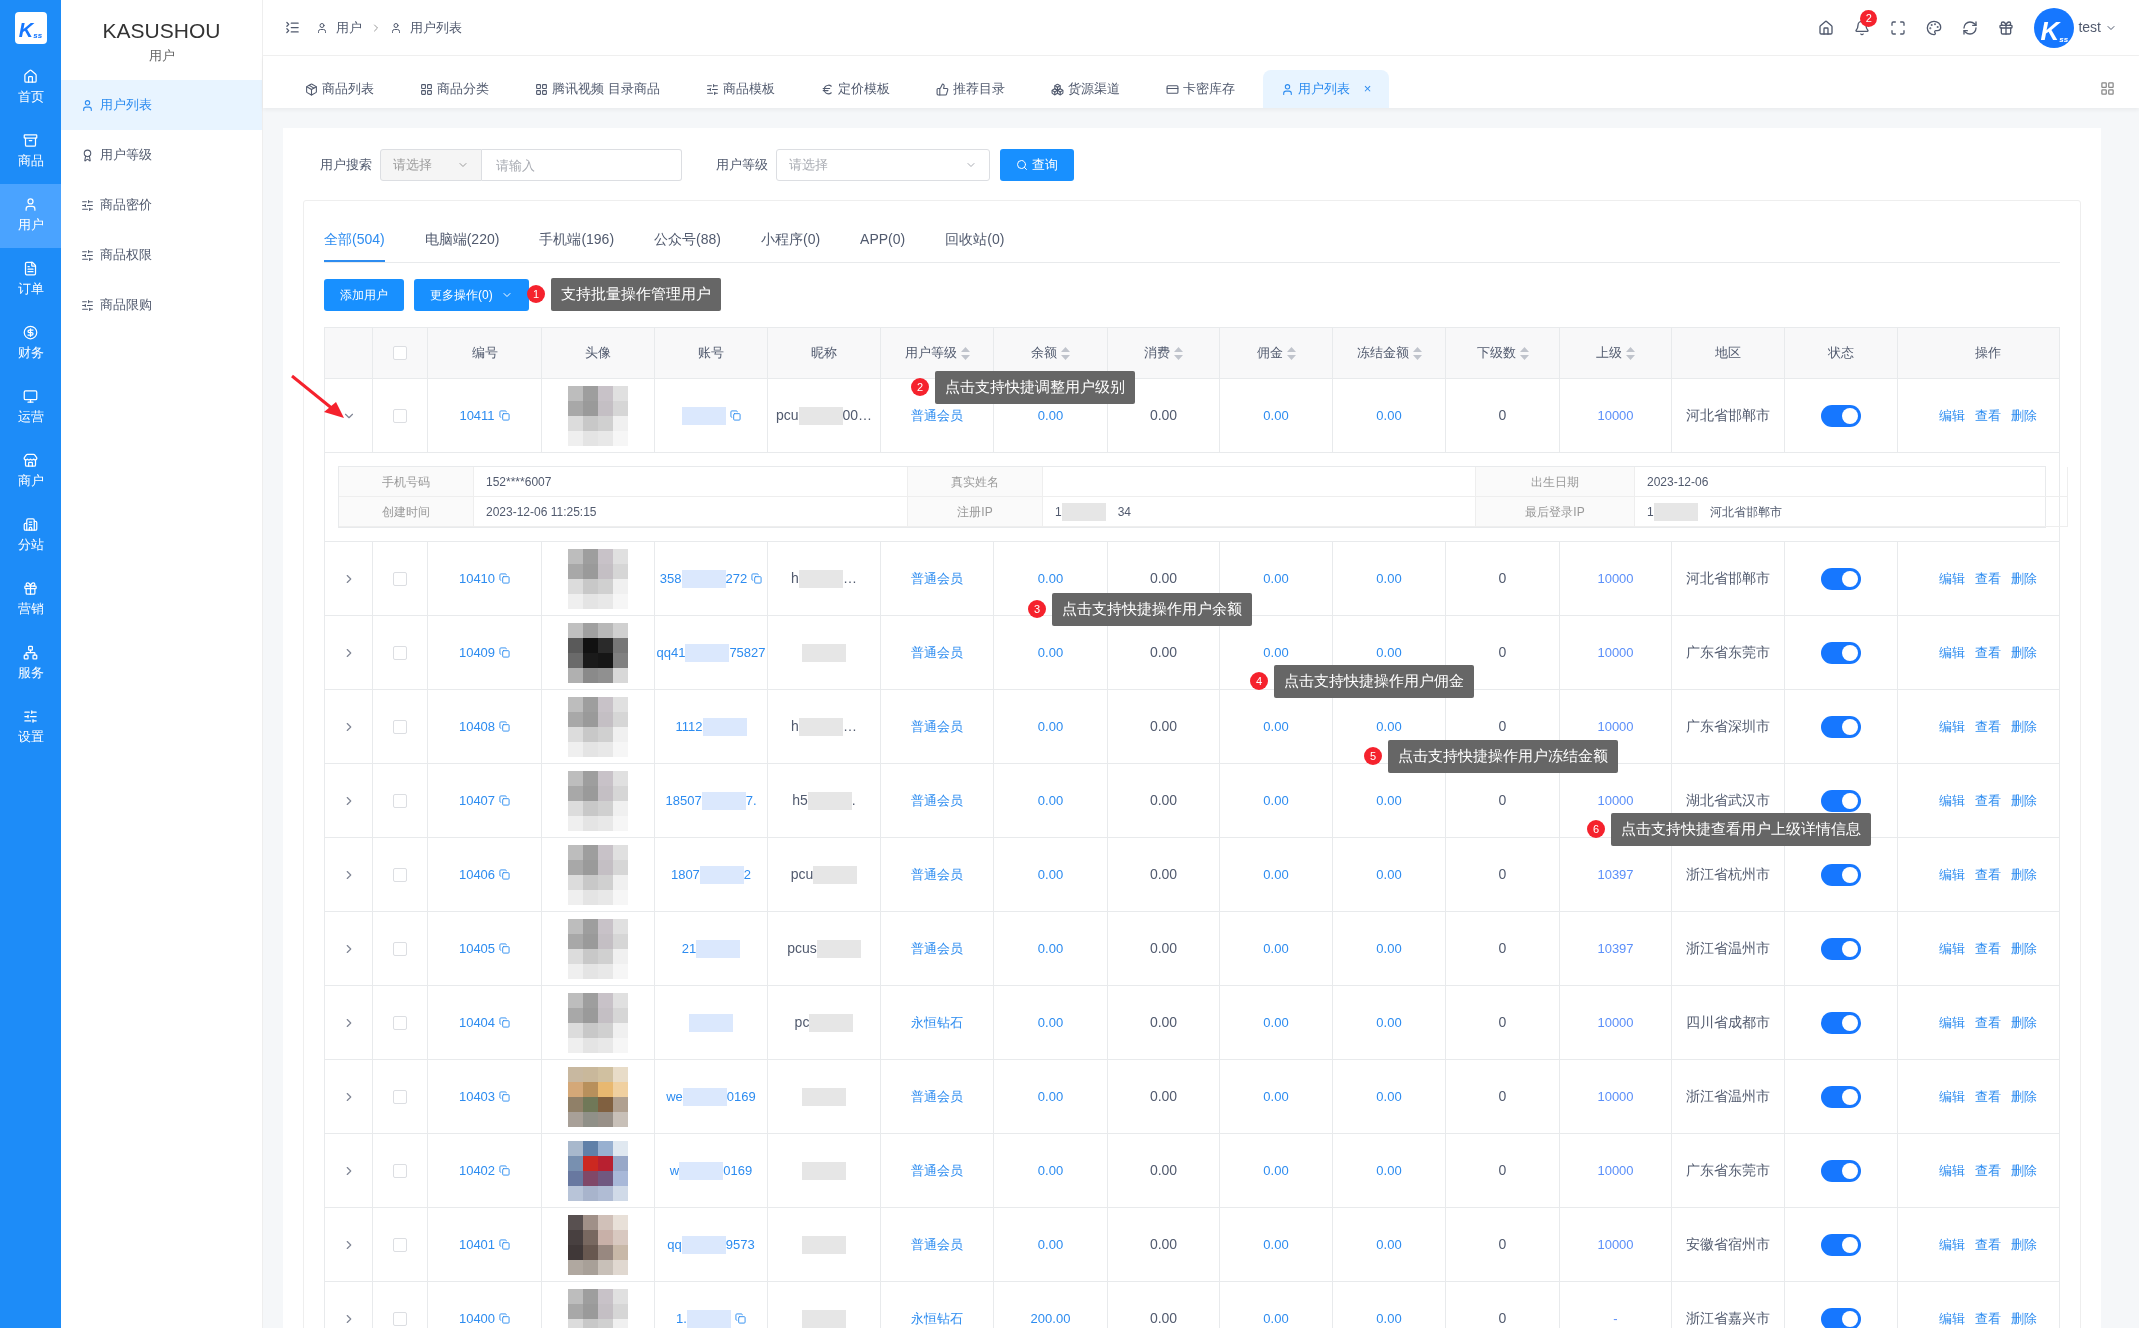 This screenshot has width=2139, height=1328. Describe the element at coordinates (477, 578) in the screenshot. I see `user-id-link: 10410` at that location.